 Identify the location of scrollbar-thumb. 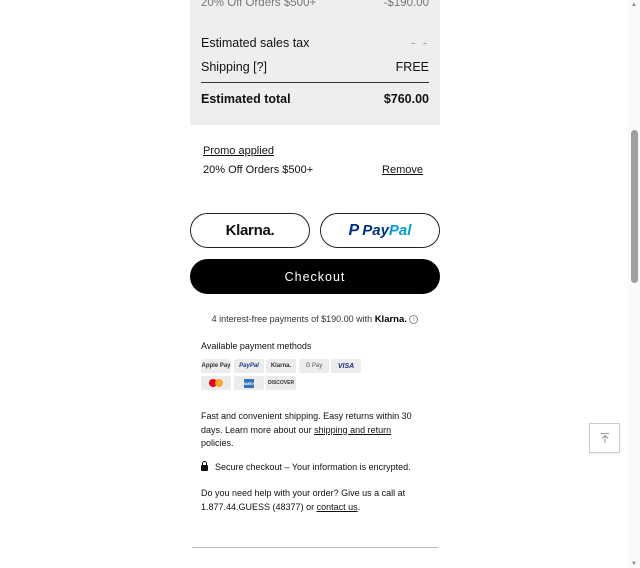
(634, 206).